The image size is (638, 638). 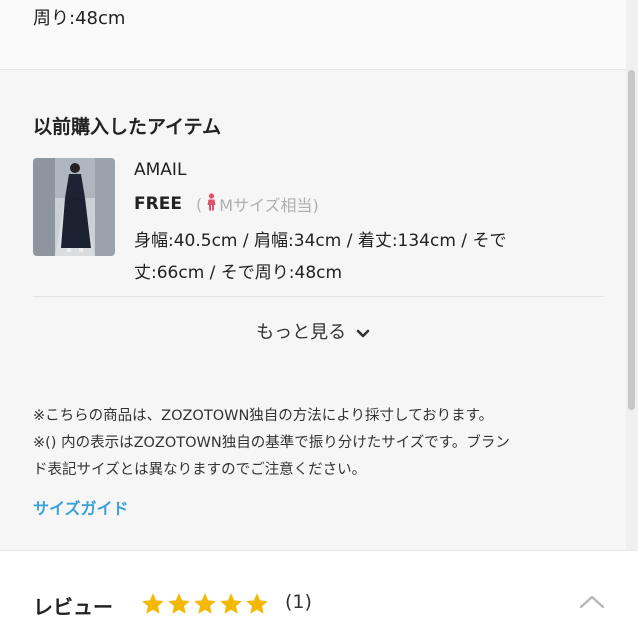 What do you see at coordinates (318, 296) in the screenshot?
I see `divider` at bounding box center [318, 296].